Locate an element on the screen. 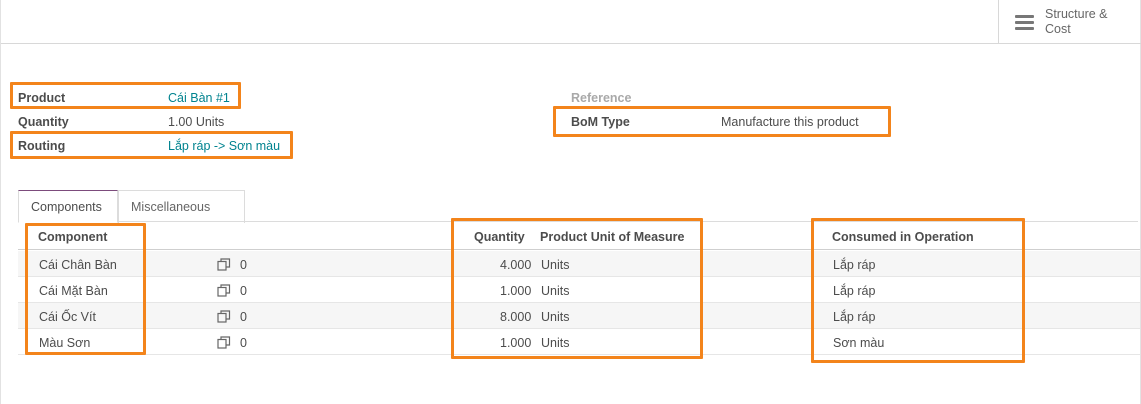 Image resolution: width=1141 pixels, height=404 pixels. component-name: Màu Sơn is located at coordinates (65, 343).